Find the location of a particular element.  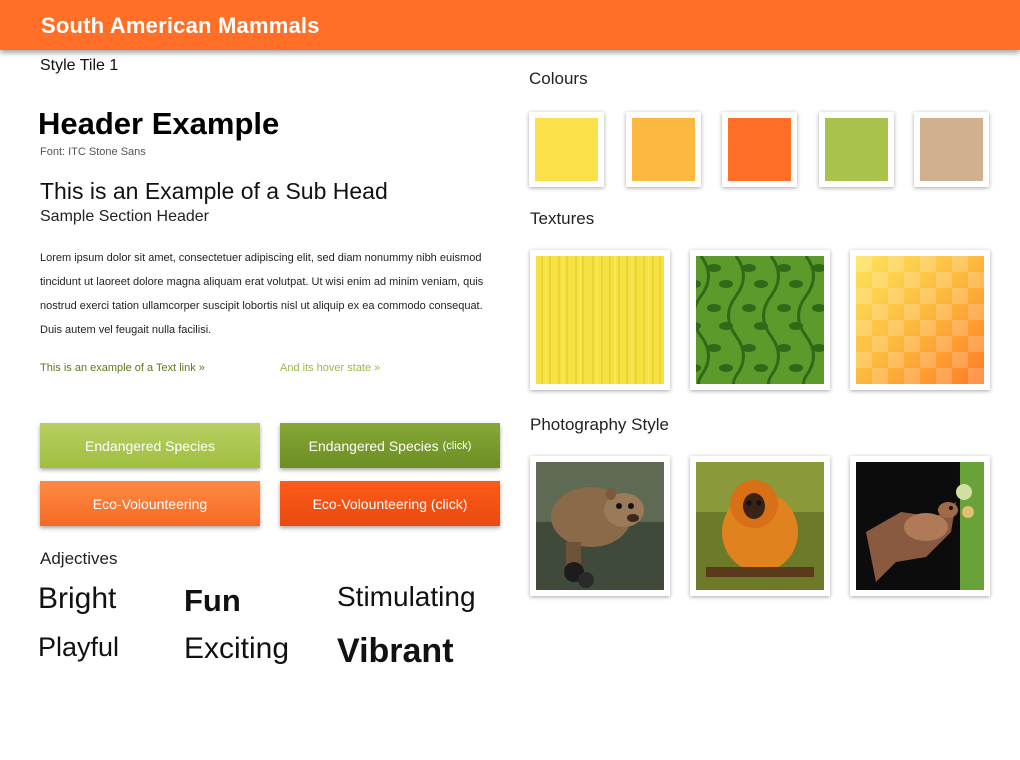

top-banner: South American Mammals is located at coordinates (510, 25).